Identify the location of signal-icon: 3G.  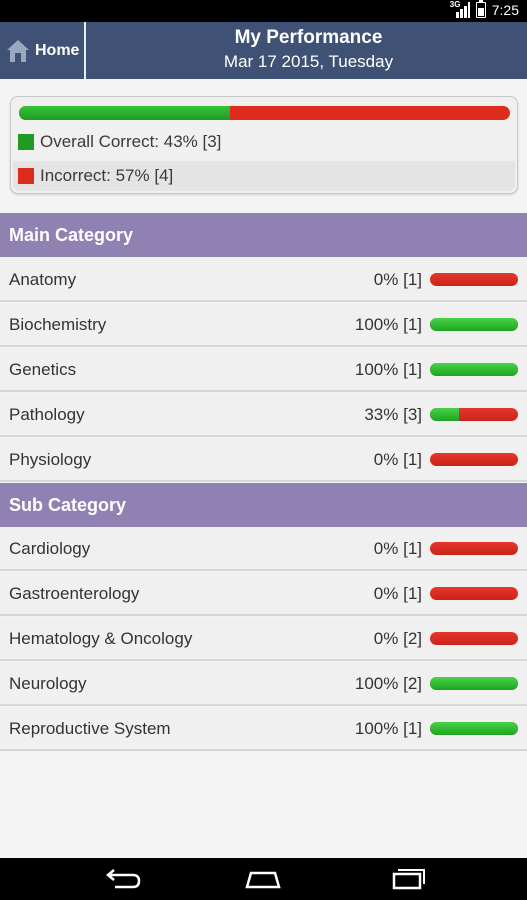
(460, 9).